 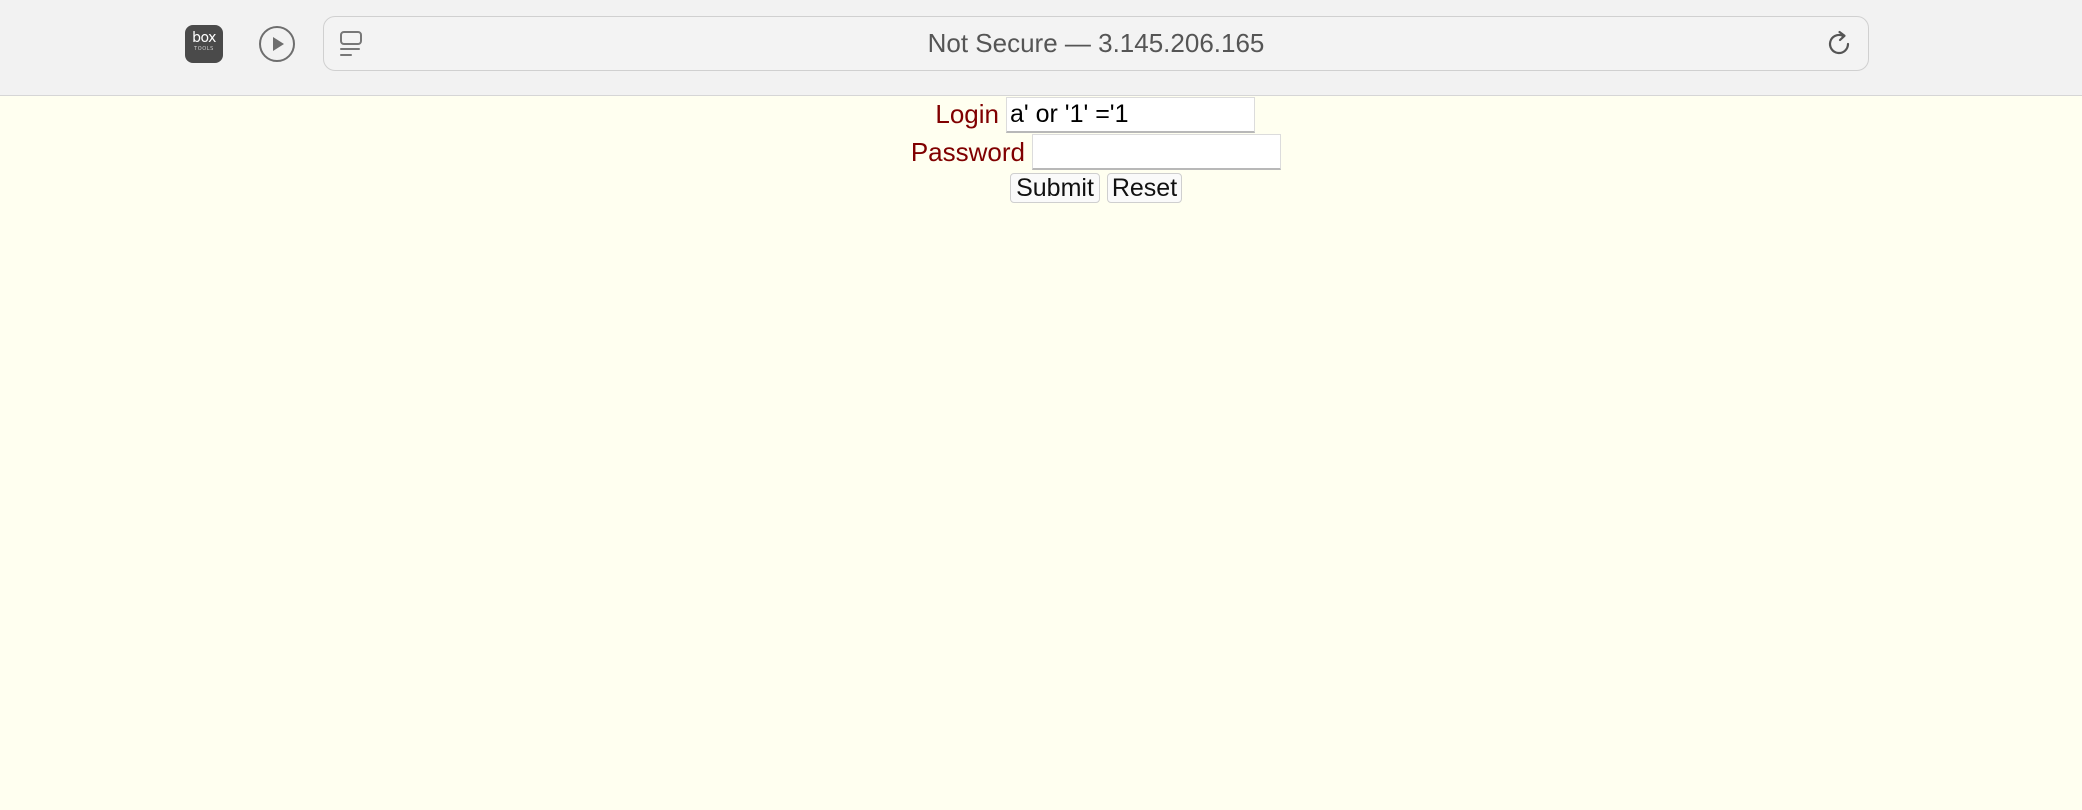 I want to click on box-tools-icon-subword: TOOLS, so click(x=204, y=49).